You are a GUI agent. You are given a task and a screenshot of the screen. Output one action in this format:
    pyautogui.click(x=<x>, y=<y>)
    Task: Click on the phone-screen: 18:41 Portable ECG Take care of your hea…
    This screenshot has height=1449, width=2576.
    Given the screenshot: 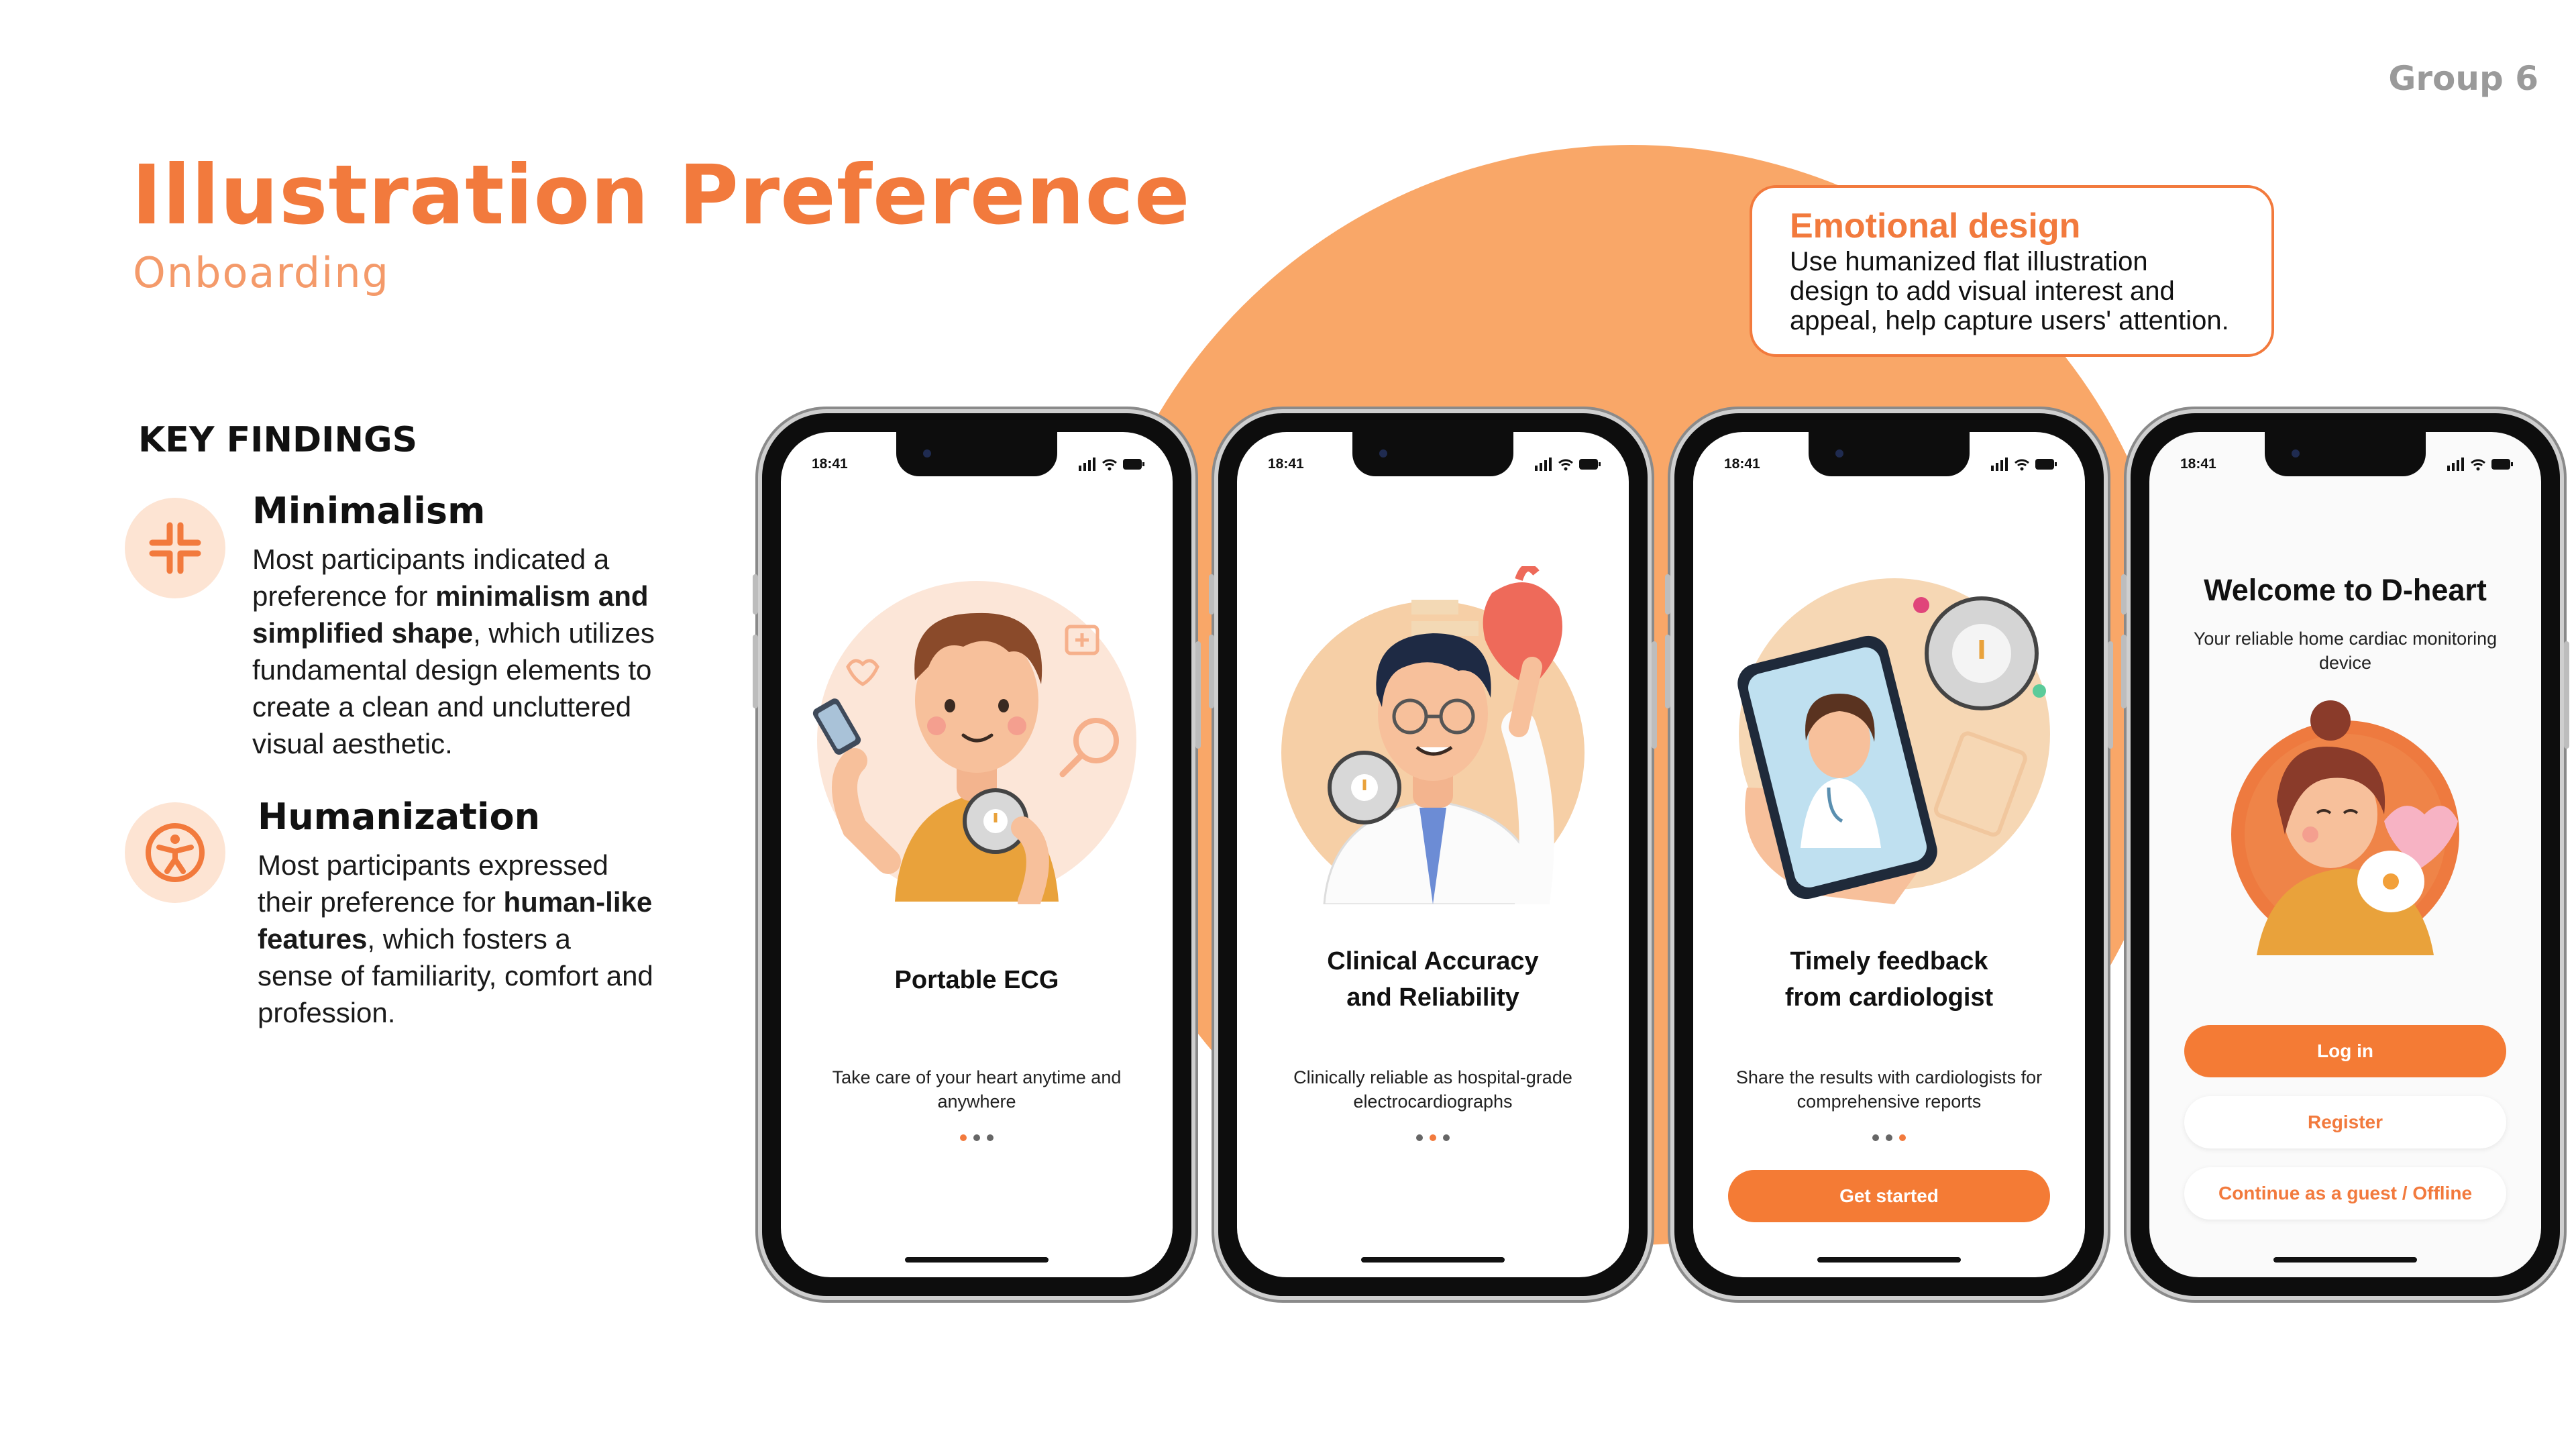 What is the action you would take?
    pyautogui.click(x=977, y=854)
    